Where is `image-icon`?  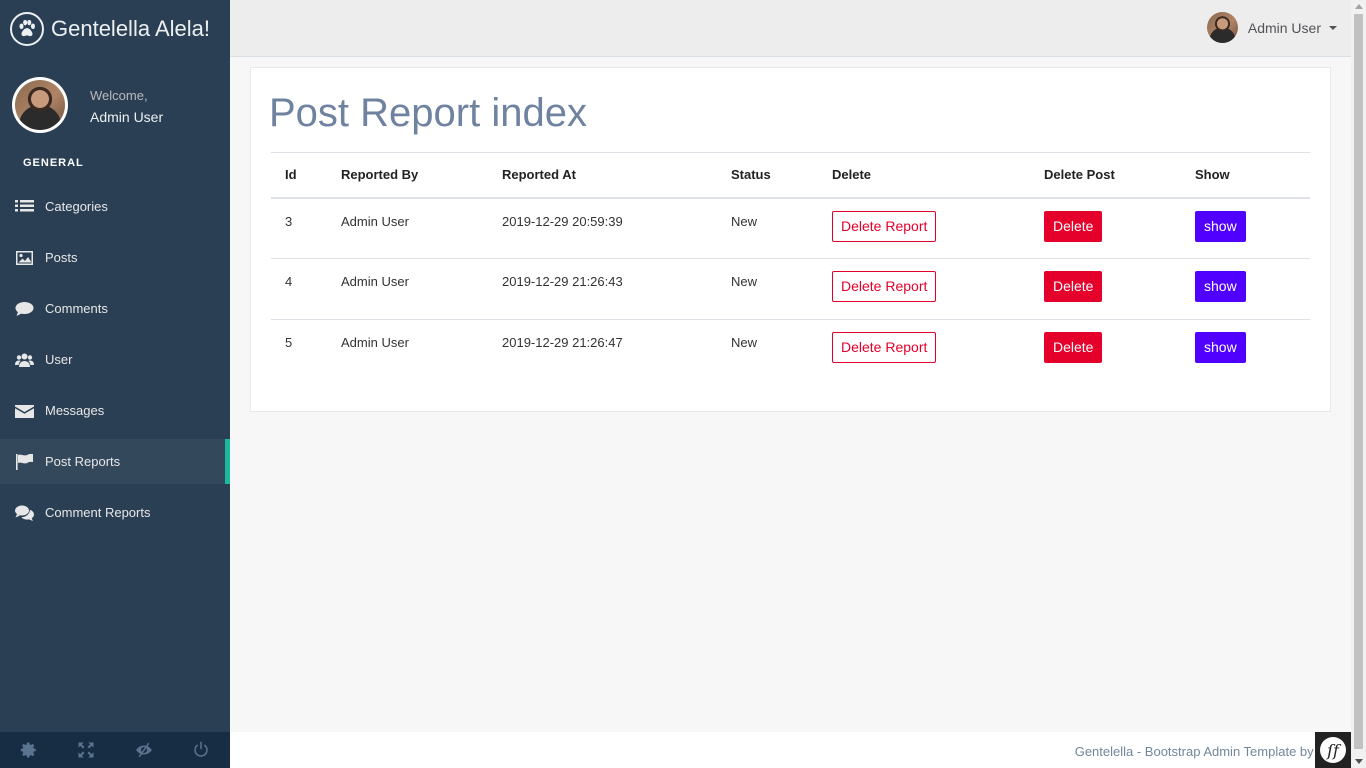
image-icon is located at coordinates (24, 257).